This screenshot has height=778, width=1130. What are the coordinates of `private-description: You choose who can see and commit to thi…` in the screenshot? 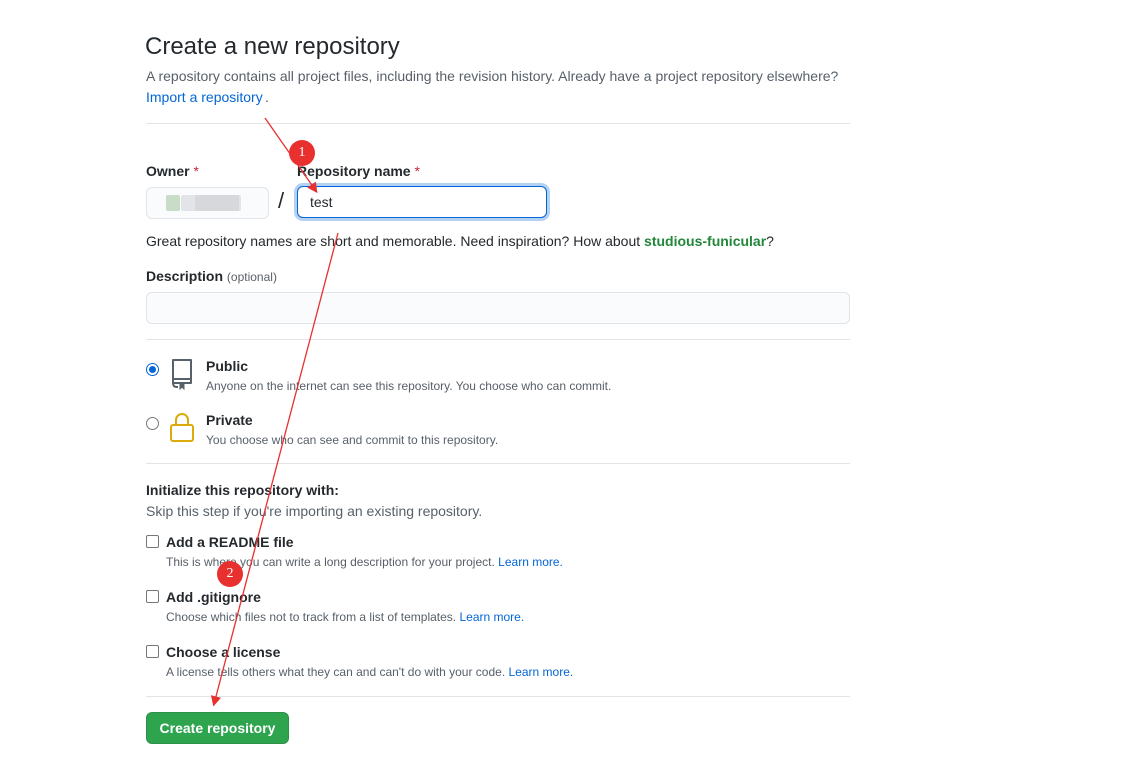 It's located at (352, 440).